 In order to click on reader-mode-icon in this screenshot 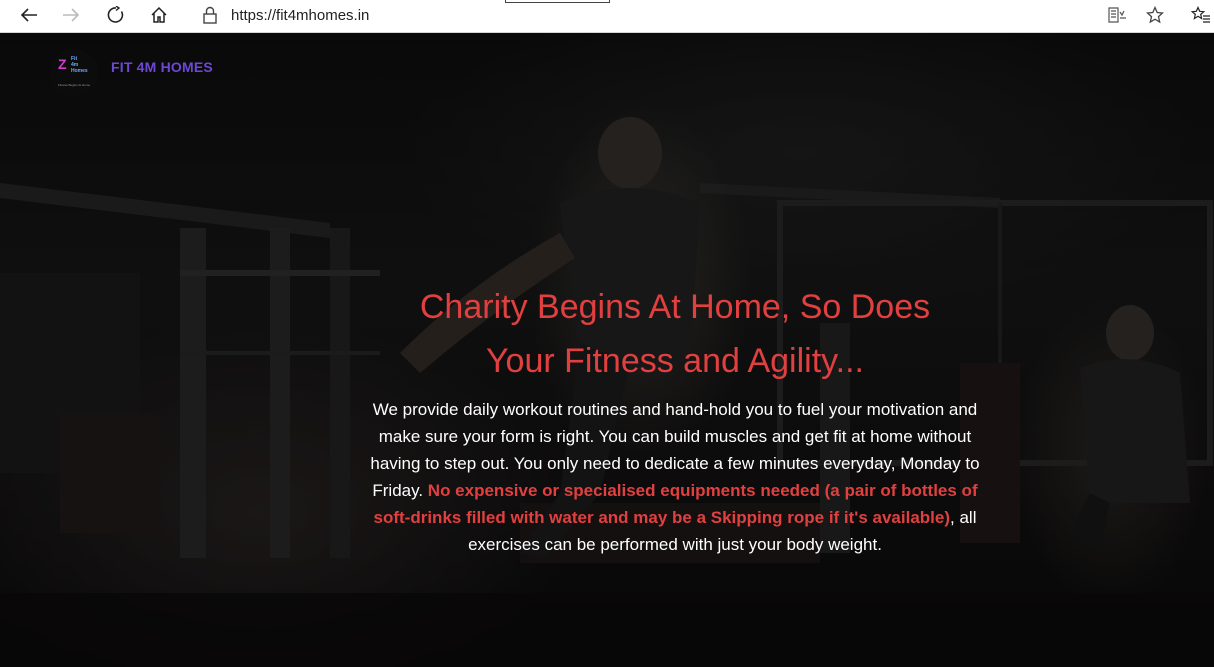, I will do `click(1117, 15)`.